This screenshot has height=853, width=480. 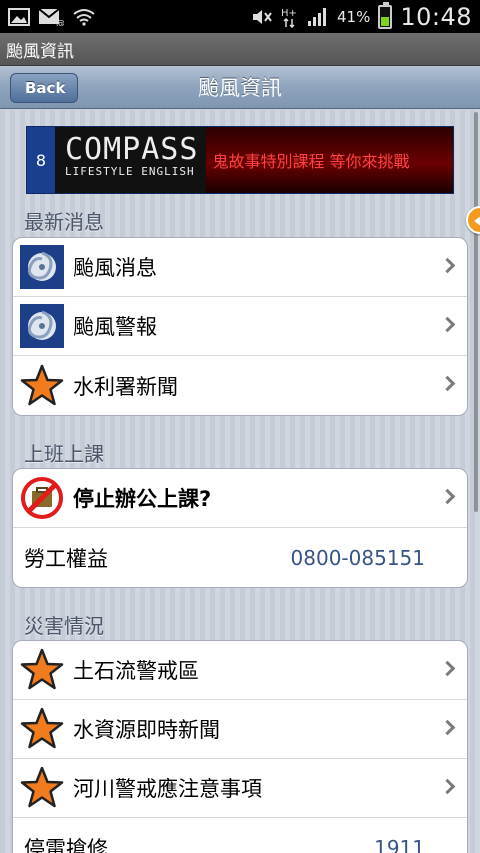 I want to click on list-item-water-realtime-news: 水資源即時新聞, so click(x=240, y=729).